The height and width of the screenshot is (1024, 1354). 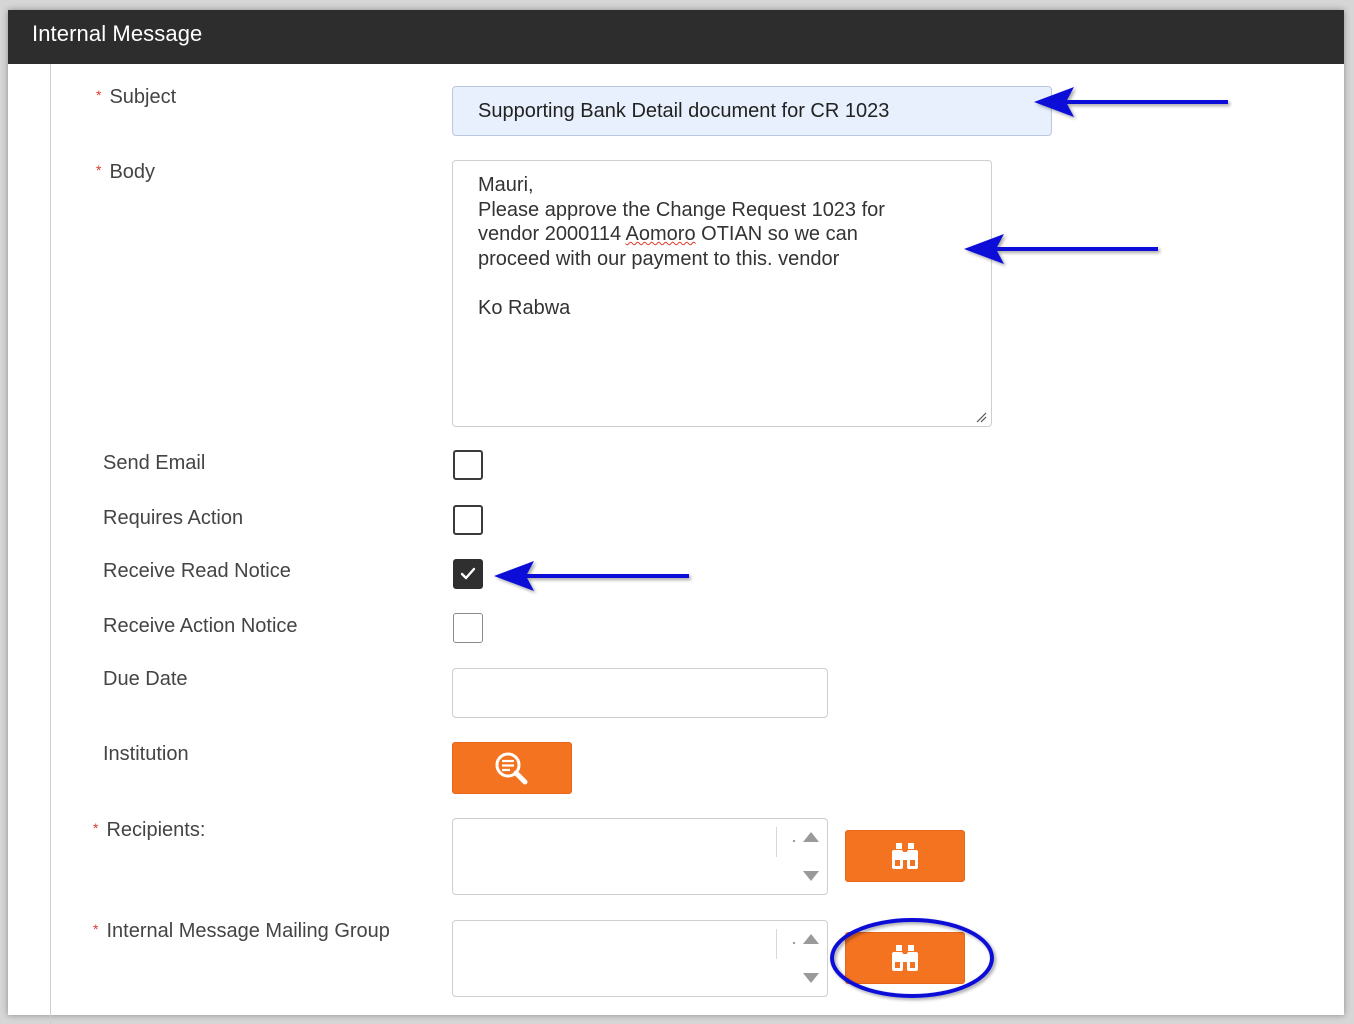 I want to click on institution-search-button, so click(x=512, y=768).